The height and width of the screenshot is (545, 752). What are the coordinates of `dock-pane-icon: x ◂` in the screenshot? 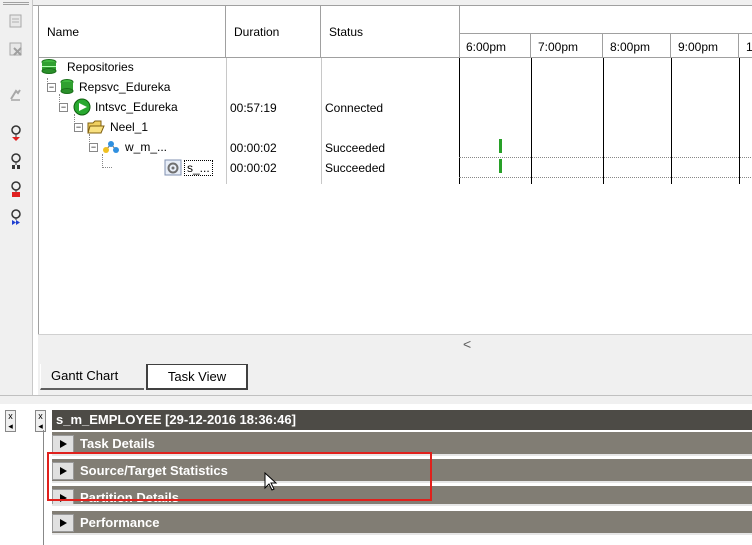 It's located at (40, 421).